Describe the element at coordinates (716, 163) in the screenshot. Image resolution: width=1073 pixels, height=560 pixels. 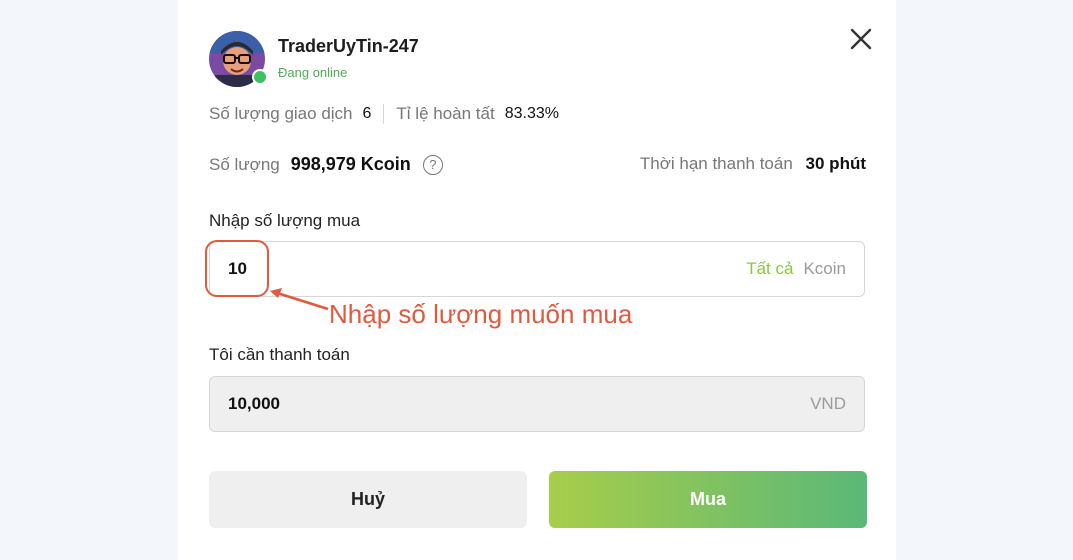
I see `payment-limit-label: Thời hạn thanh toán` at that location.